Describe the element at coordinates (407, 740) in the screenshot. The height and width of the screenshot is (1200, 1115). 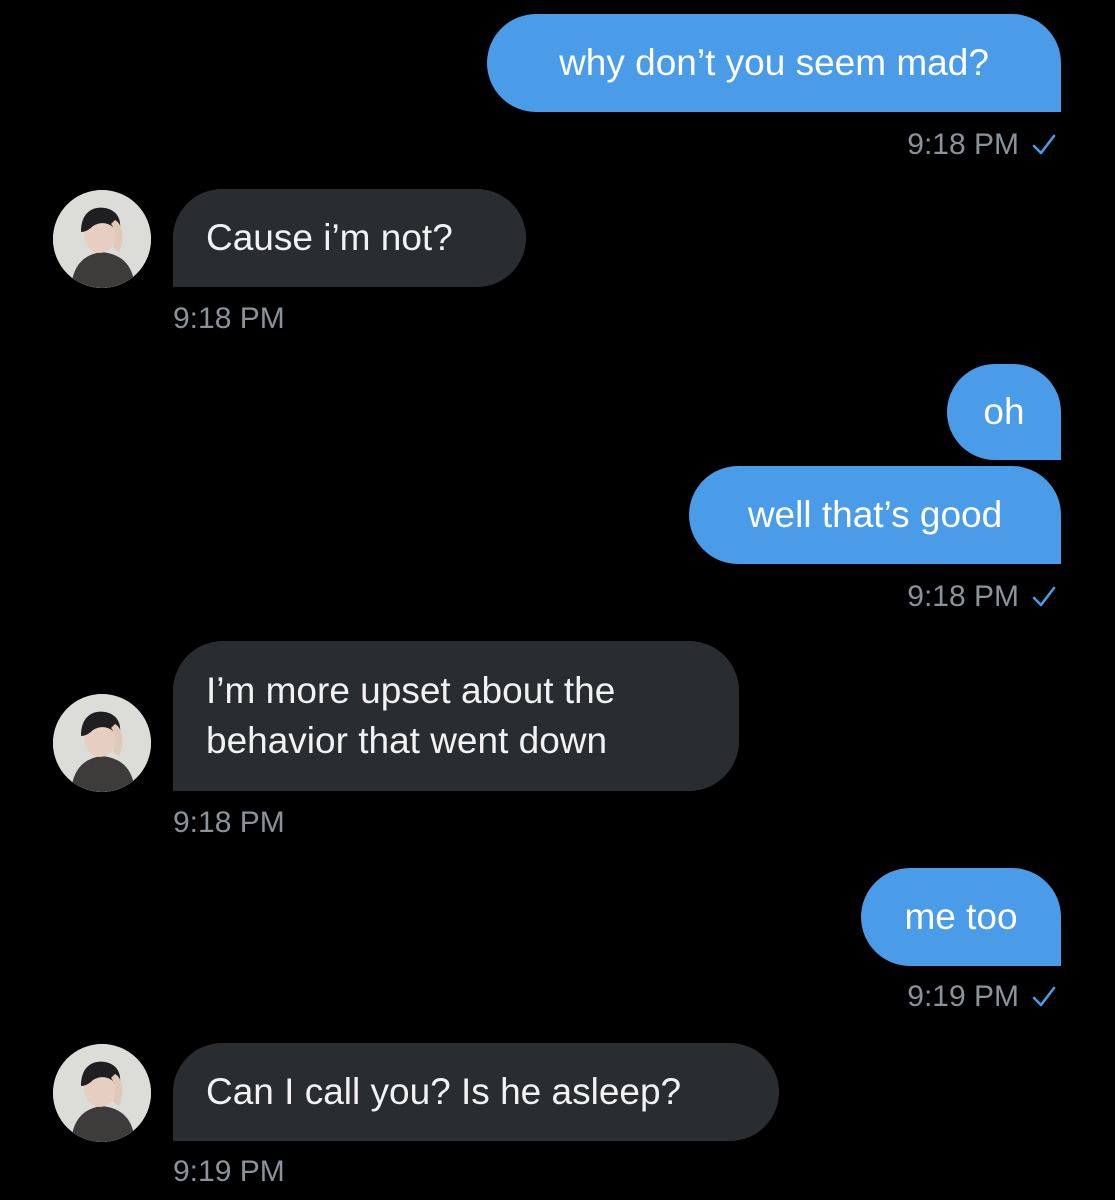
I see `message-text-line: behavior that went down` at that location.